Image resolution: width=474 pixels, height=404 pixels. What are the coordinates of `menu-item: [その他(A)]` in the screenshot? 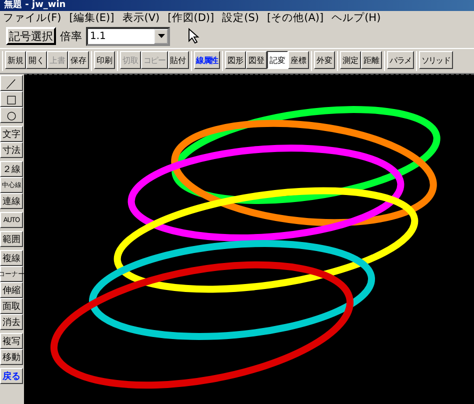 It's located at (295, 17).